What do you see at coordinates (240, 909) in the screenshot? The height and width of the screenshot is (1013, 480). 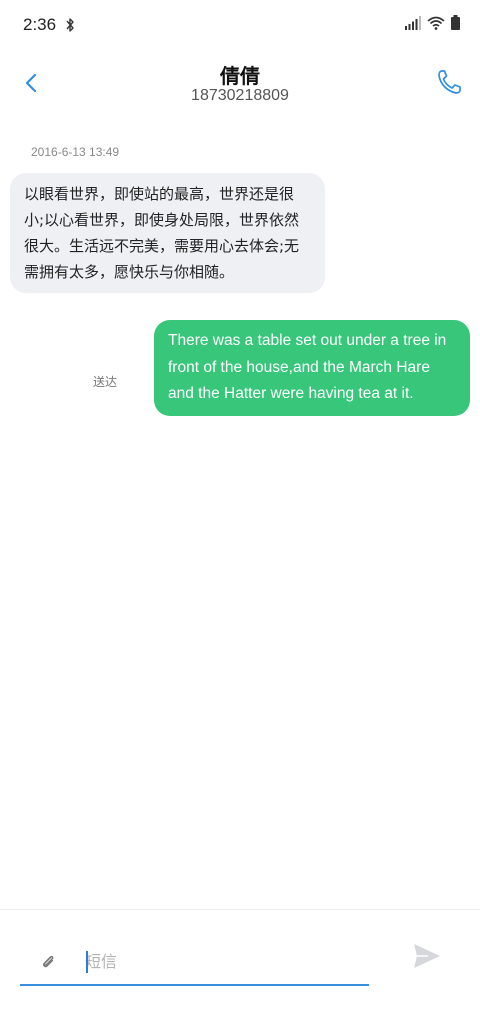 I see `composer-divider` at bounding box center [240, 909].